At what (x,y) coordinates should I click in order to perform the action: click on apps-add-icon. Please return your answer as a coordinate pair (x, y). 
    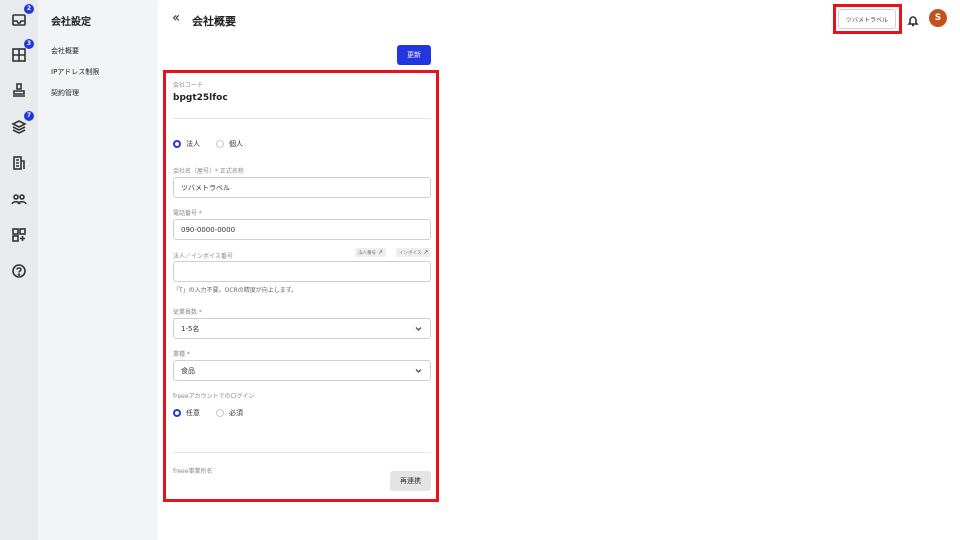
    Looking at the image, I should click on (19, 235).